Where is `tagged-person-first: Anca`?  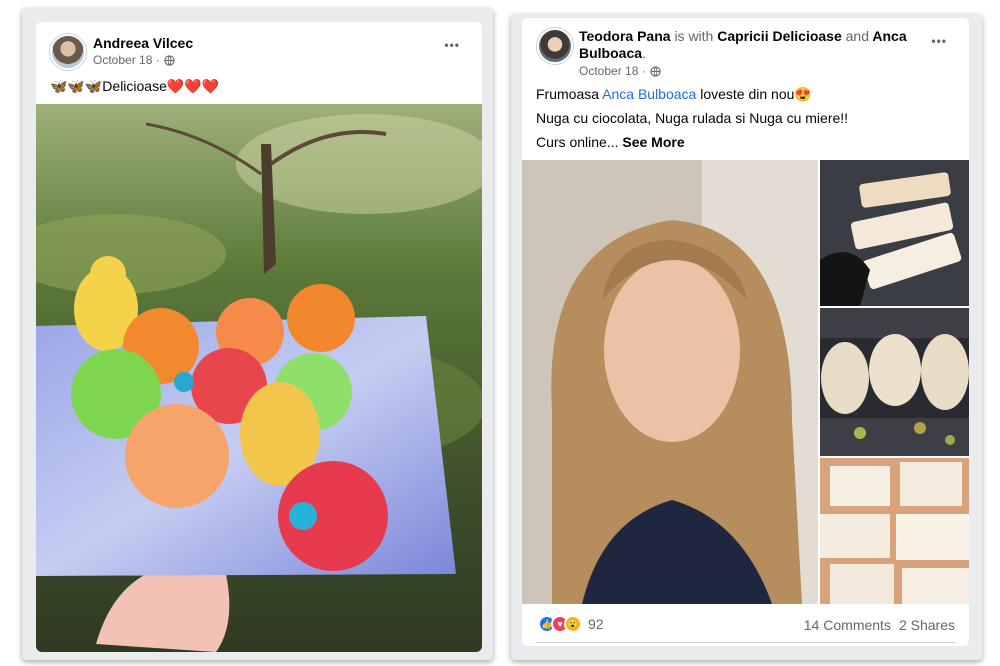 tagged-person-first: Anca is located at coordinates (889, 36).